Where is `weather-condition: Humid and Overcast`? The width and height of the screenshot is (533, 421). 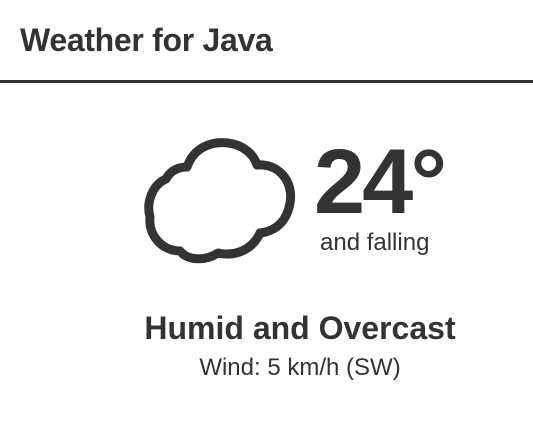 weather-condition: Humid and Overcast is located at coordinates (300, 328).